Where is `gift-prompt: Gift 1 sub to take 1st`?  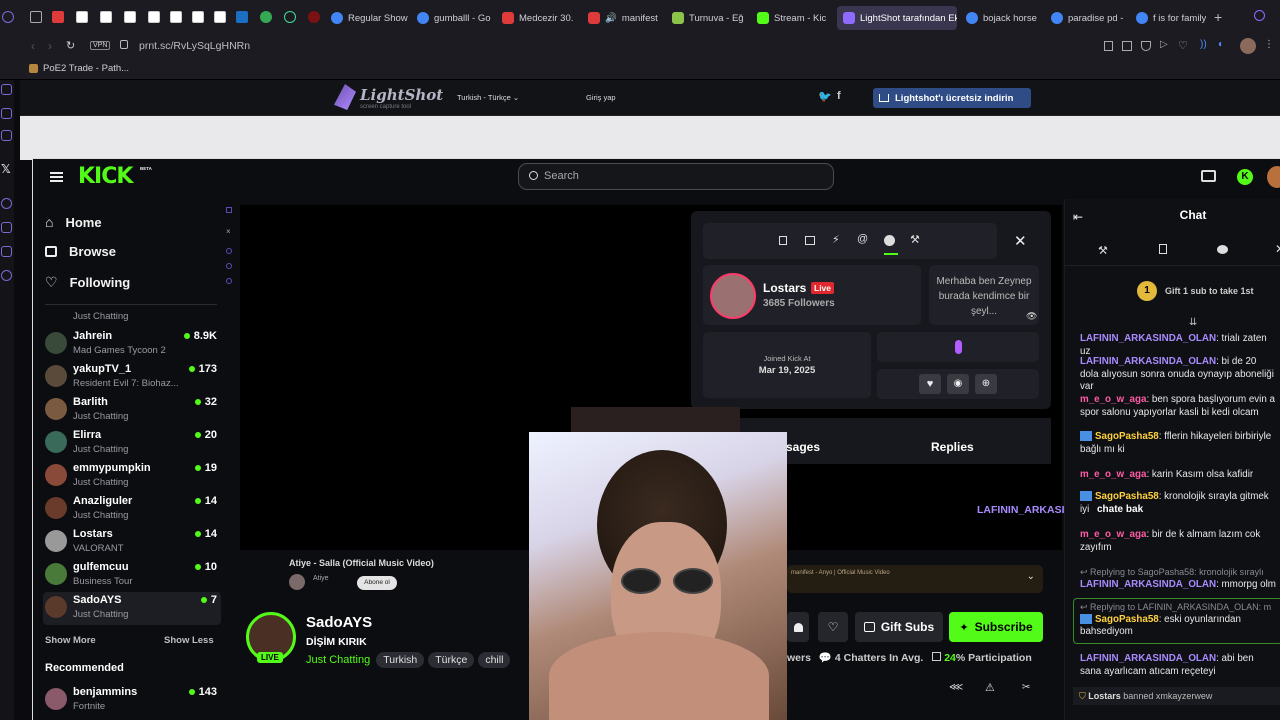 gift-prompt: Gift 1 sub to take 1st is located at coordinates (1209, 291).